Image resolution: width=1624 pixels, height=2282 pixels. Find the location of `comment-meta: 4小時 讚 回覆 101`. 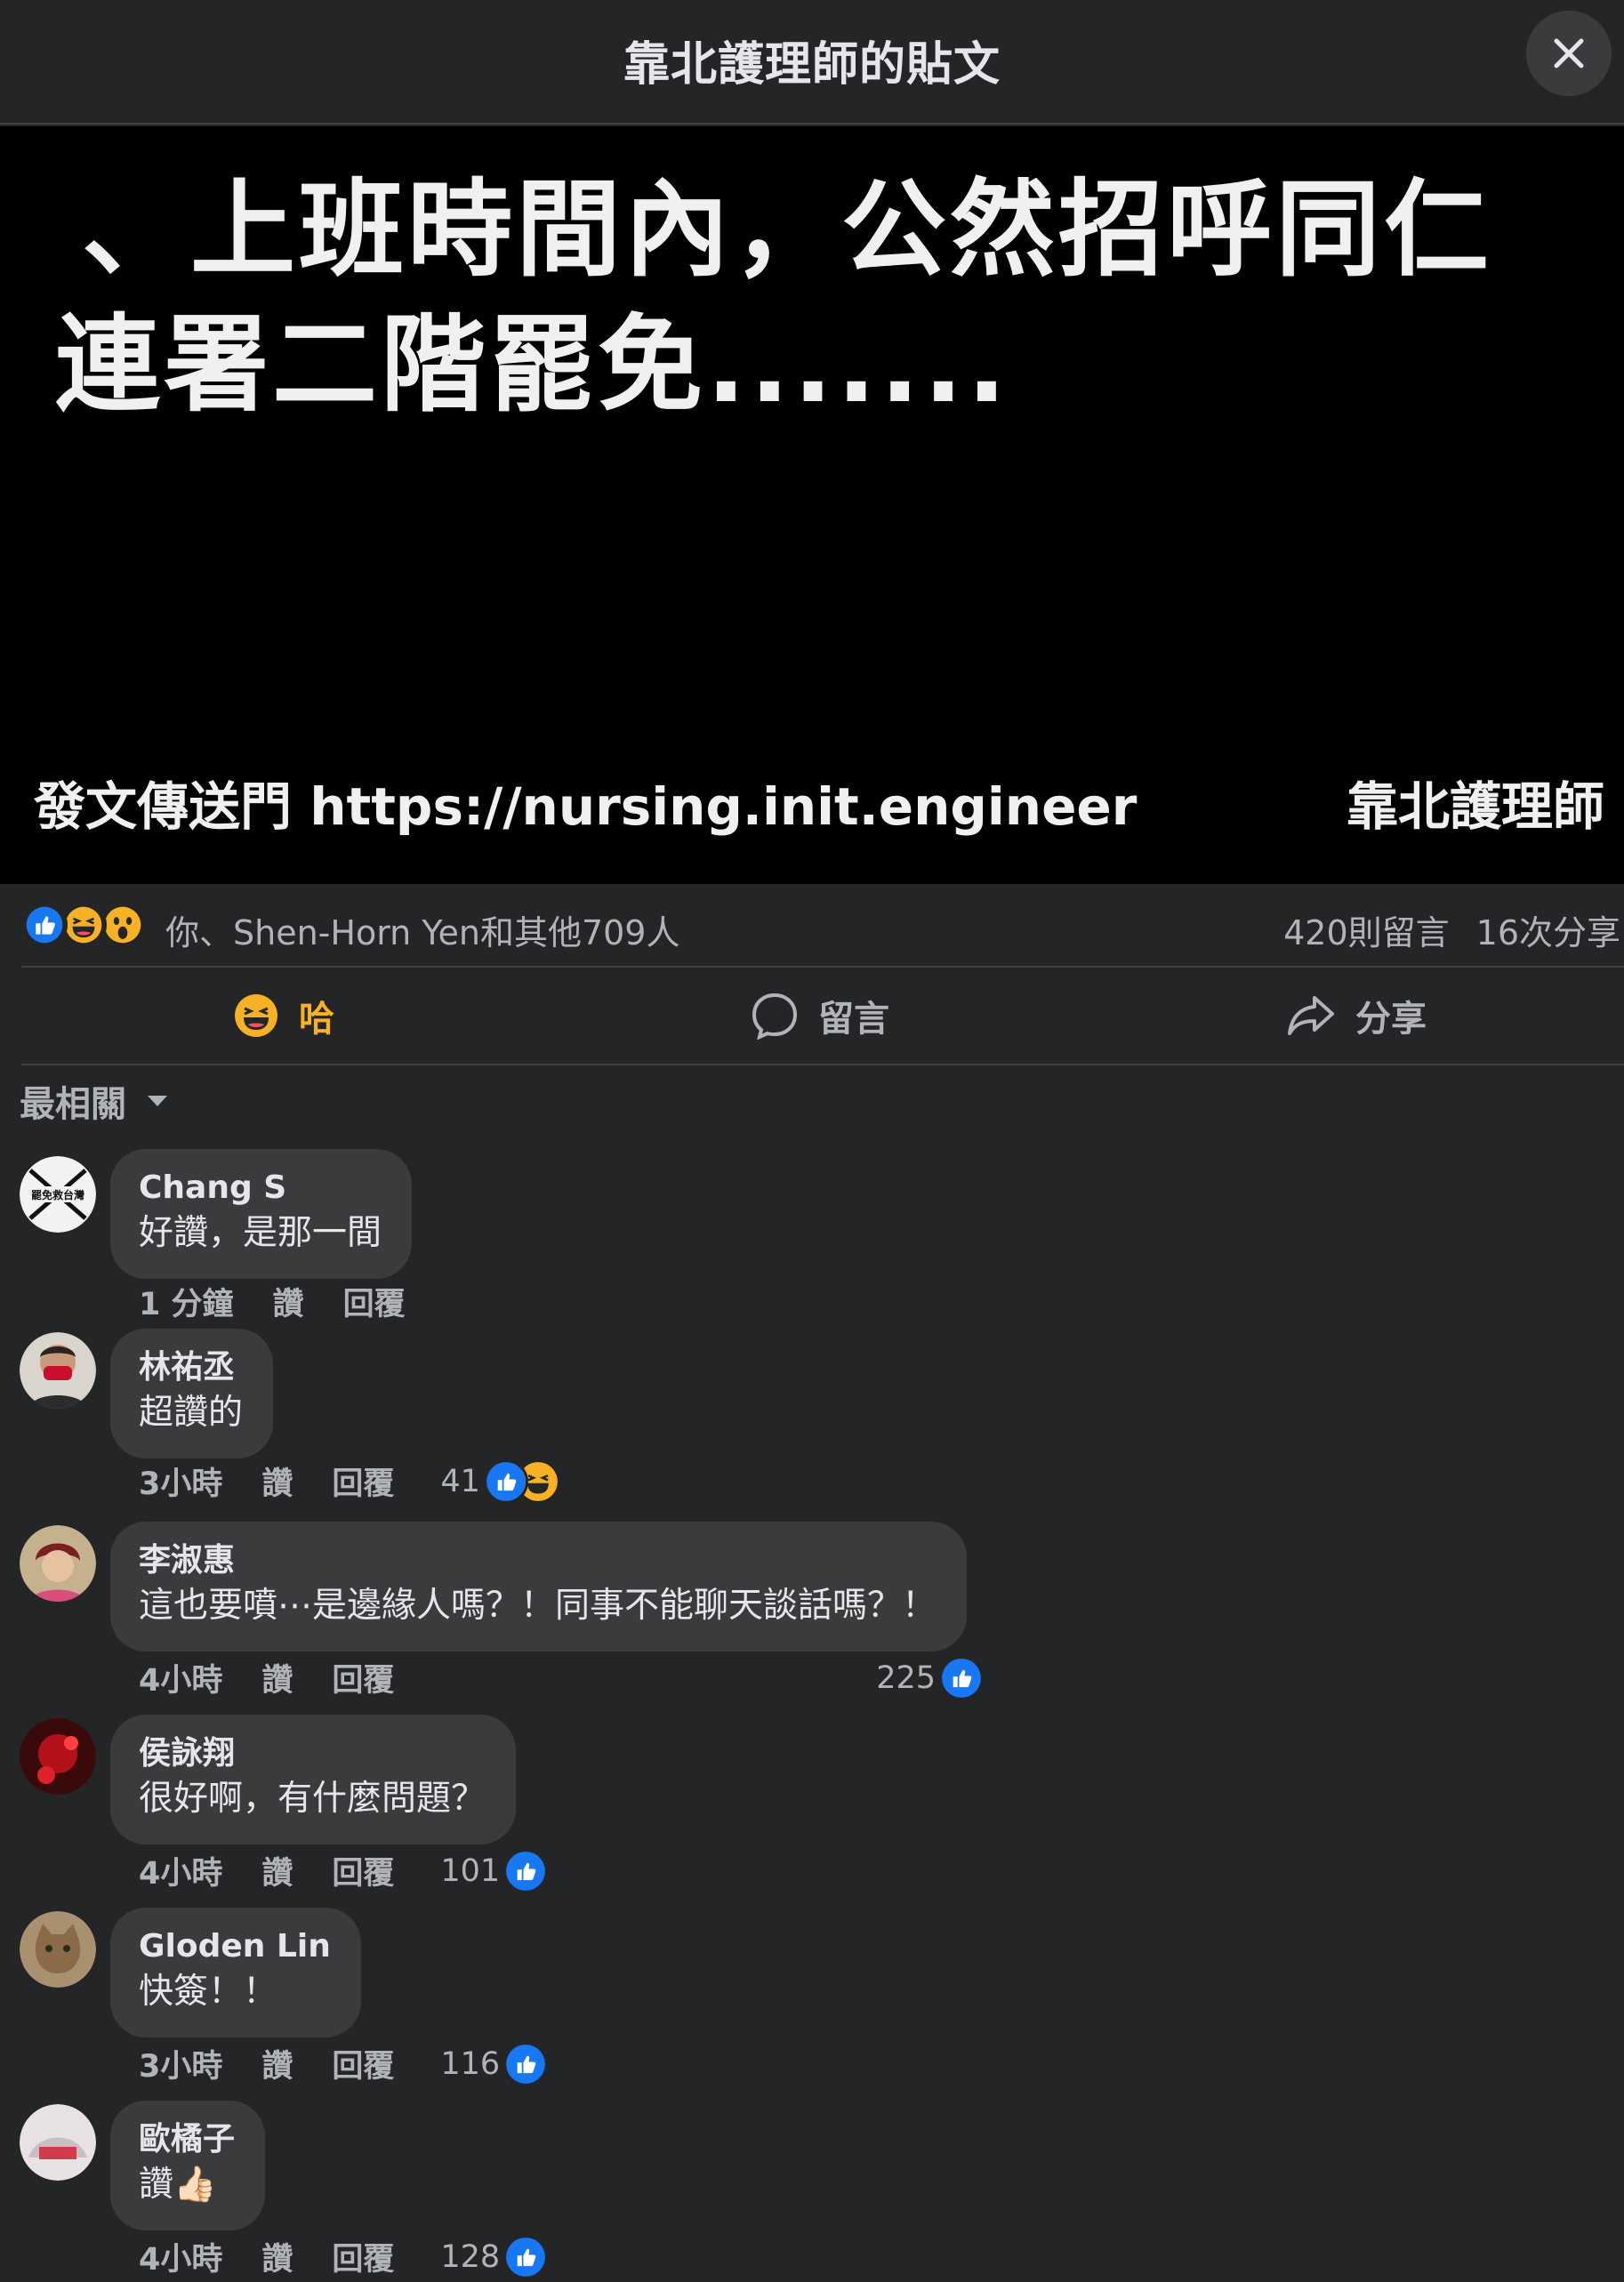

comment-meta: 4小時 讚 回覆 101 is located at coordinates (344, 1870).